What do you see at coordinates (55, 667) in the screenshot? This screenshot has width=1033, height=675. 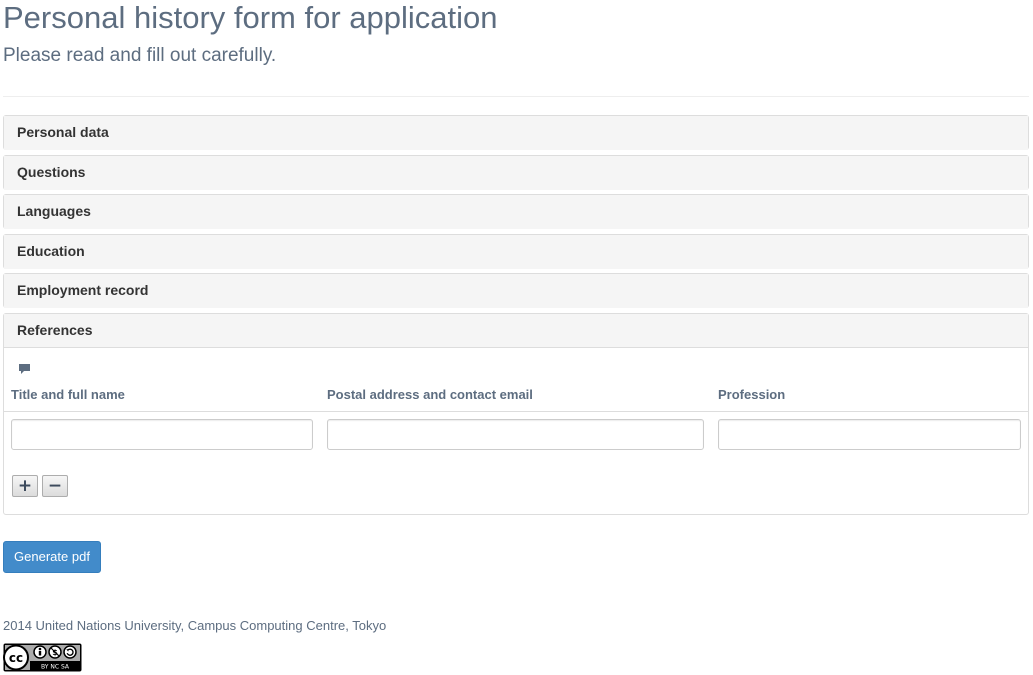 I see `cc-badge-text: BY NC SA` at bounding box center [55, 667].